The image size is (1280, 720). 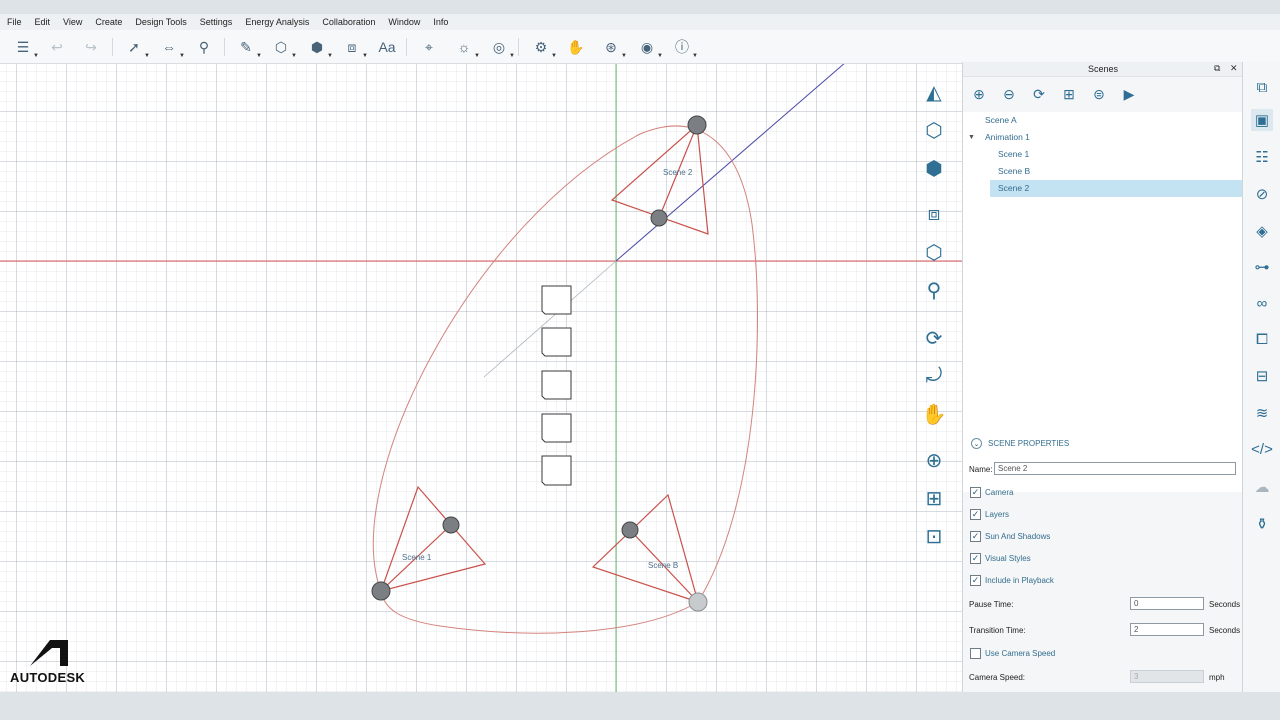 What do you see at coordinates (160, 22) in the screenshot?
I see `menu-design-tools: Design Tools` at bounding box center [160, 22].